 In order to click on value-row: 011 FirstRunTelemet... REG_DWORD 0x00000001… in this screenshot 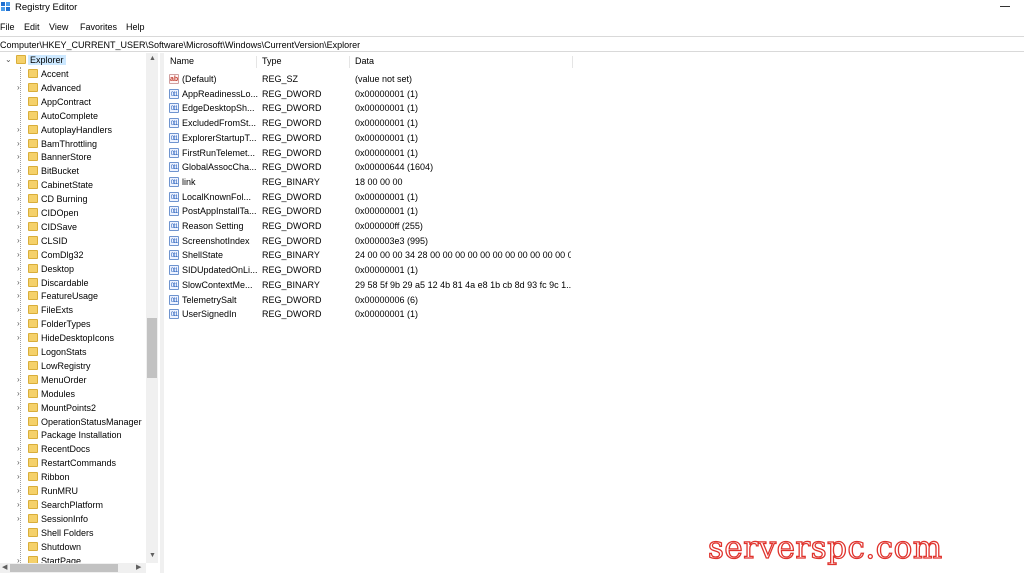, I will do `click(594, 153)`.